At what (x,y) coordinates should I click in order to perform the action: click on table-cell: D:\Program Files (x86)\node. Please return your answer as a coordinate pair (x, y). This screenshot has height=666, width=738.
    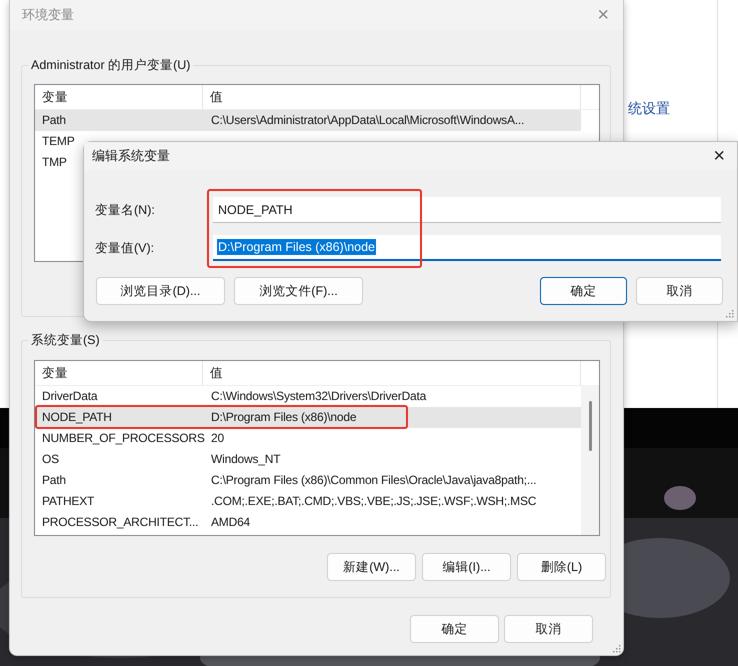
    Looking at the image, I should click on (283, 417).